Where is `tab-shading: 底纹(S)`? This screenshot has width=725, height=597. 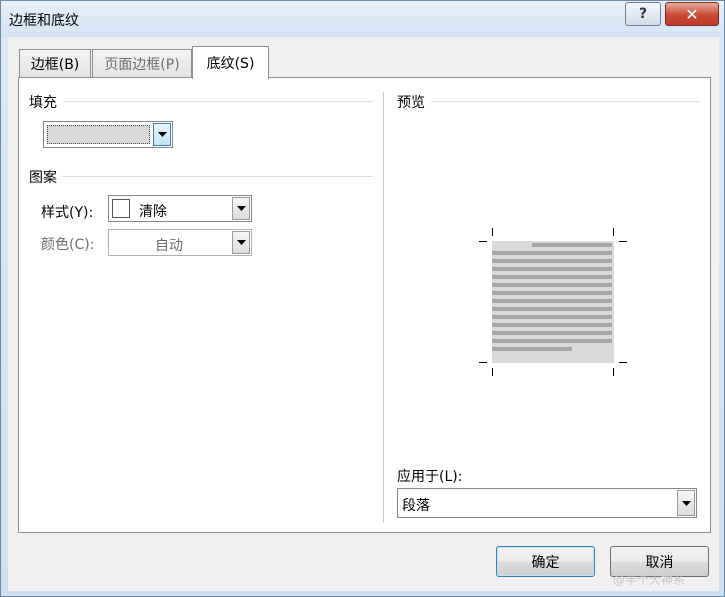
tab-shading: 底纹(S) is located at coordinates (230, 62).